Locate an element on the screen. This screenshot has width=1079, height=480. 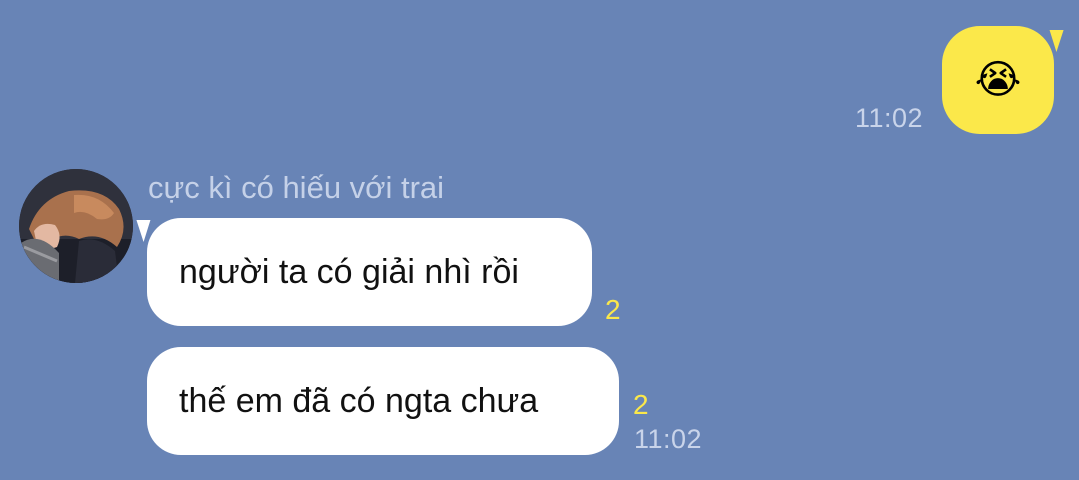
loudly-crying-face-icon: 😭 is located at coordinates (998, 80).